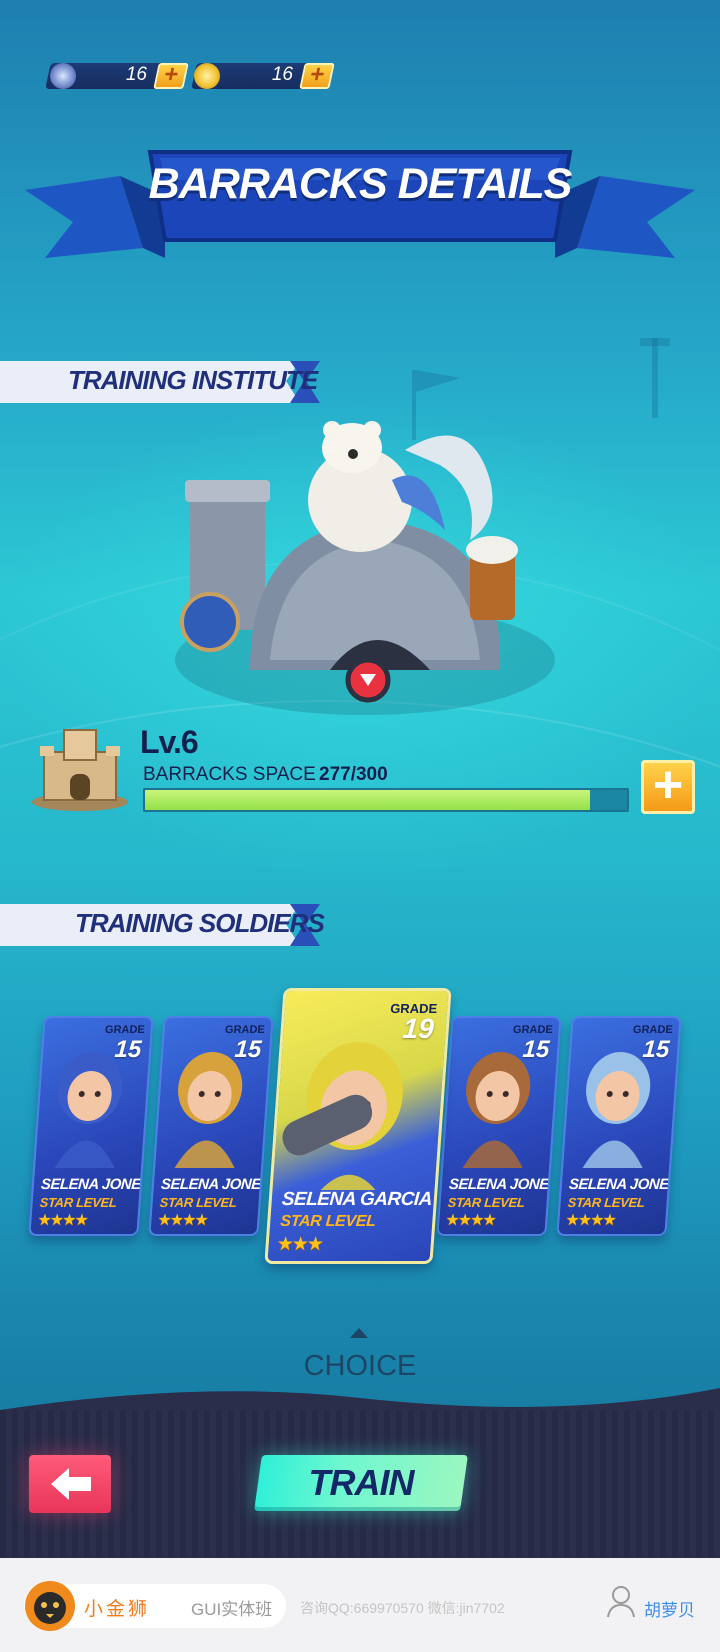 Image resolution: width=720 pixels, height=1652 pixels. I want to click on card-star-rating: ★★★, so click(299, 1244).